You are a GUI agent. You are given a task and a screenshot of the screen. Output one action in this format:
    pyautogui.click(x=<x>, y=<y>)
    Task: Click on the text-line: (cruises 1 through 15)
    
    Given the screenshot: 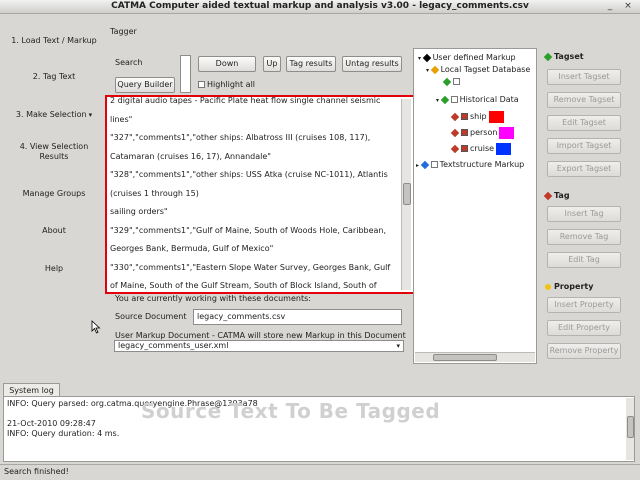 What is the action you would take?
    pyautogui.click(x=254, y=194)
    